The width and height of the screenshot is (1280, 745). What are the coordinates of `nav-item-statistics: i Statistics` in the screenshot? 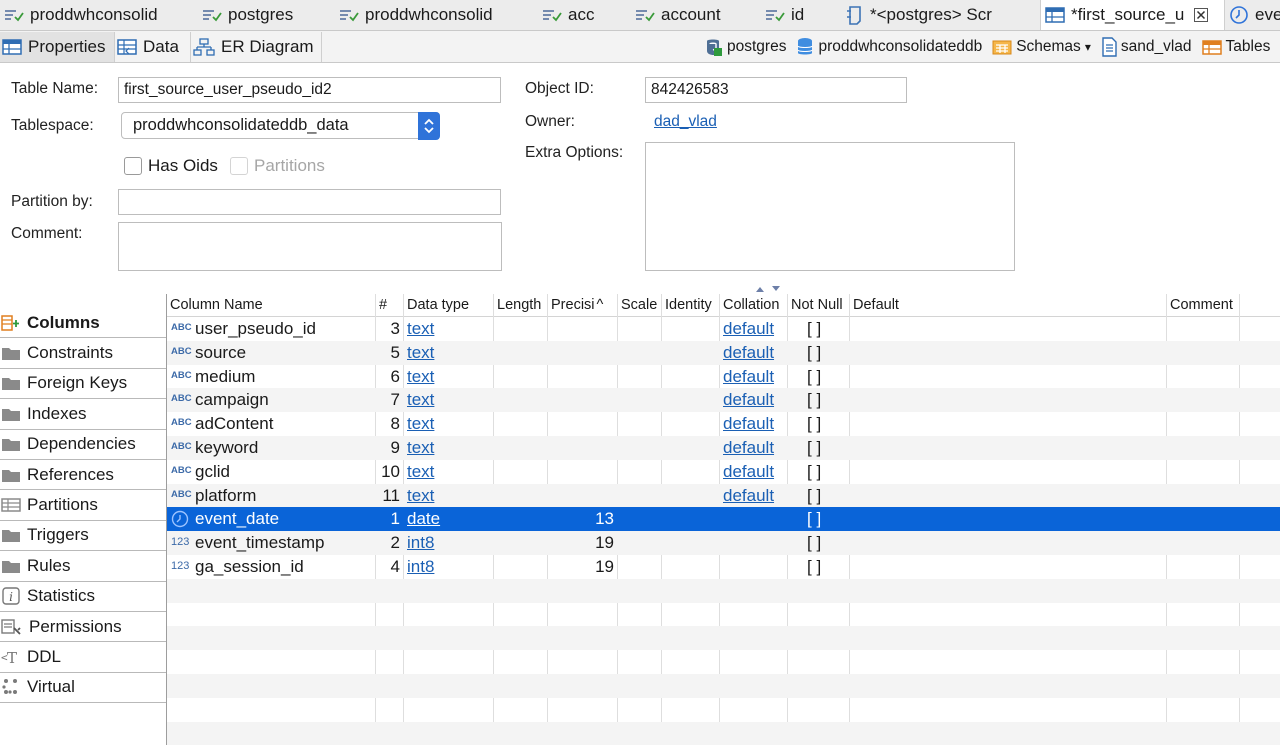 It's located at (83, 596).